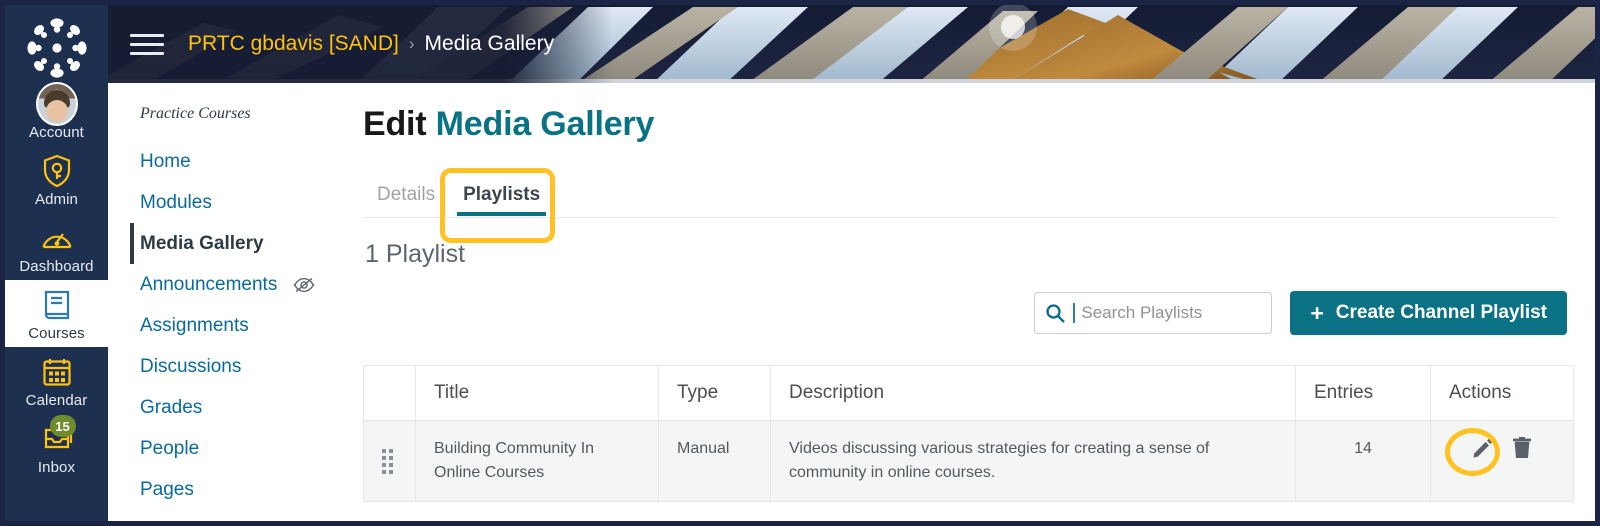  What do you see at coordinates (1033, 393) in the screenshot?
I see `column-header-description: Description` at bounding box center [1033, 393].